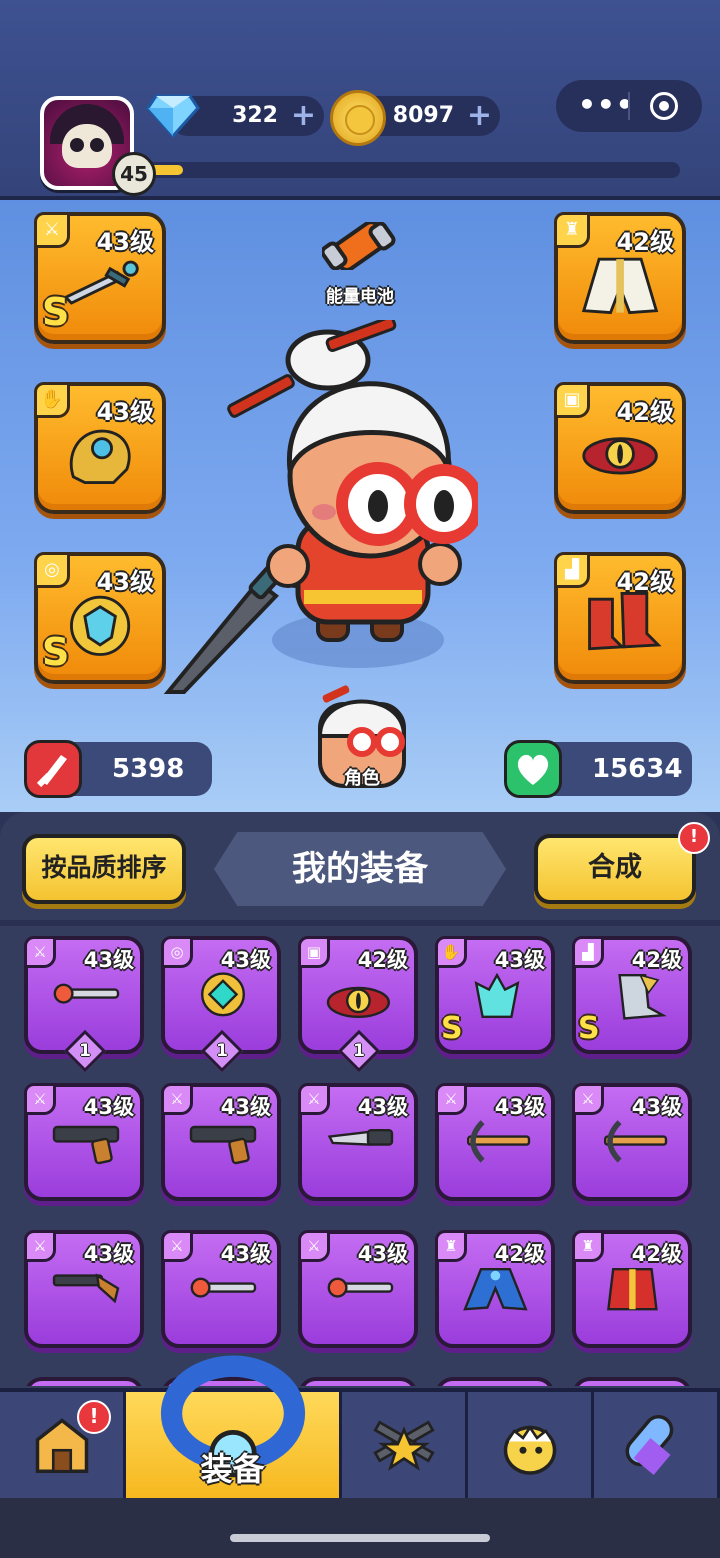 The width and height of the screenshot is (720, 1558). I want to click on nav-tab-guns-star, so click(405, 1445).